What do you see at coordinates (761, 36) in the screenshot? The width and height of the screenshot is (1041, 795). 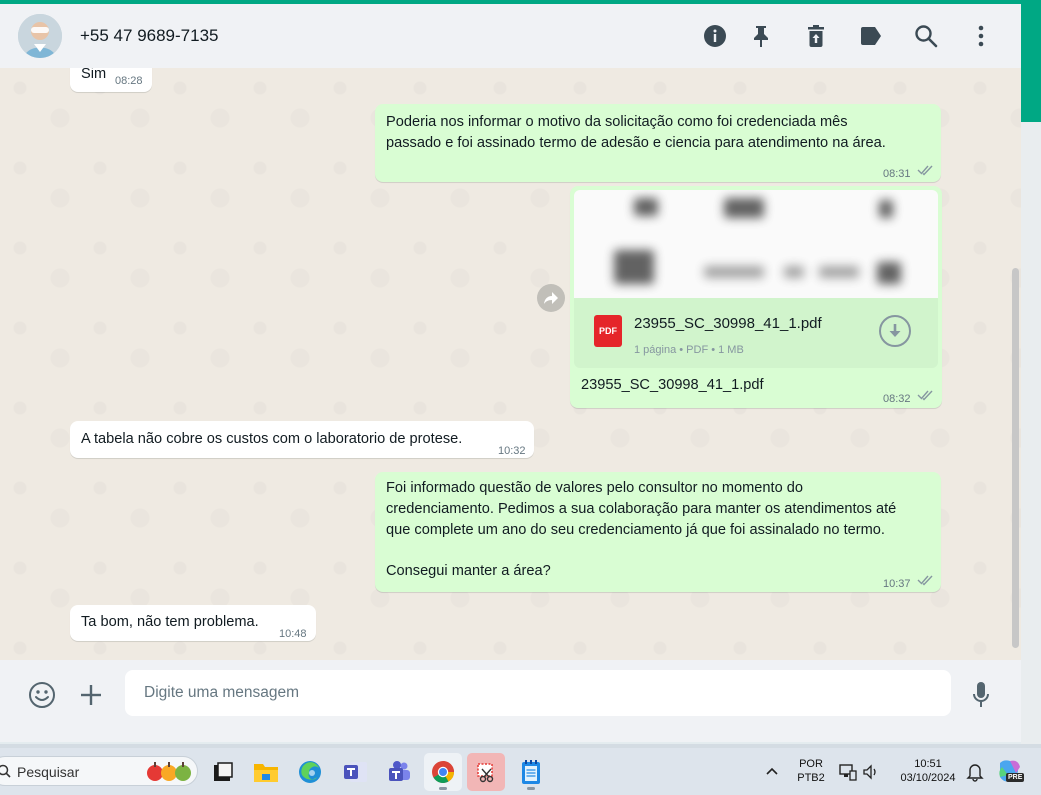 I see `pin-icon` at bounding box center [761, 36].